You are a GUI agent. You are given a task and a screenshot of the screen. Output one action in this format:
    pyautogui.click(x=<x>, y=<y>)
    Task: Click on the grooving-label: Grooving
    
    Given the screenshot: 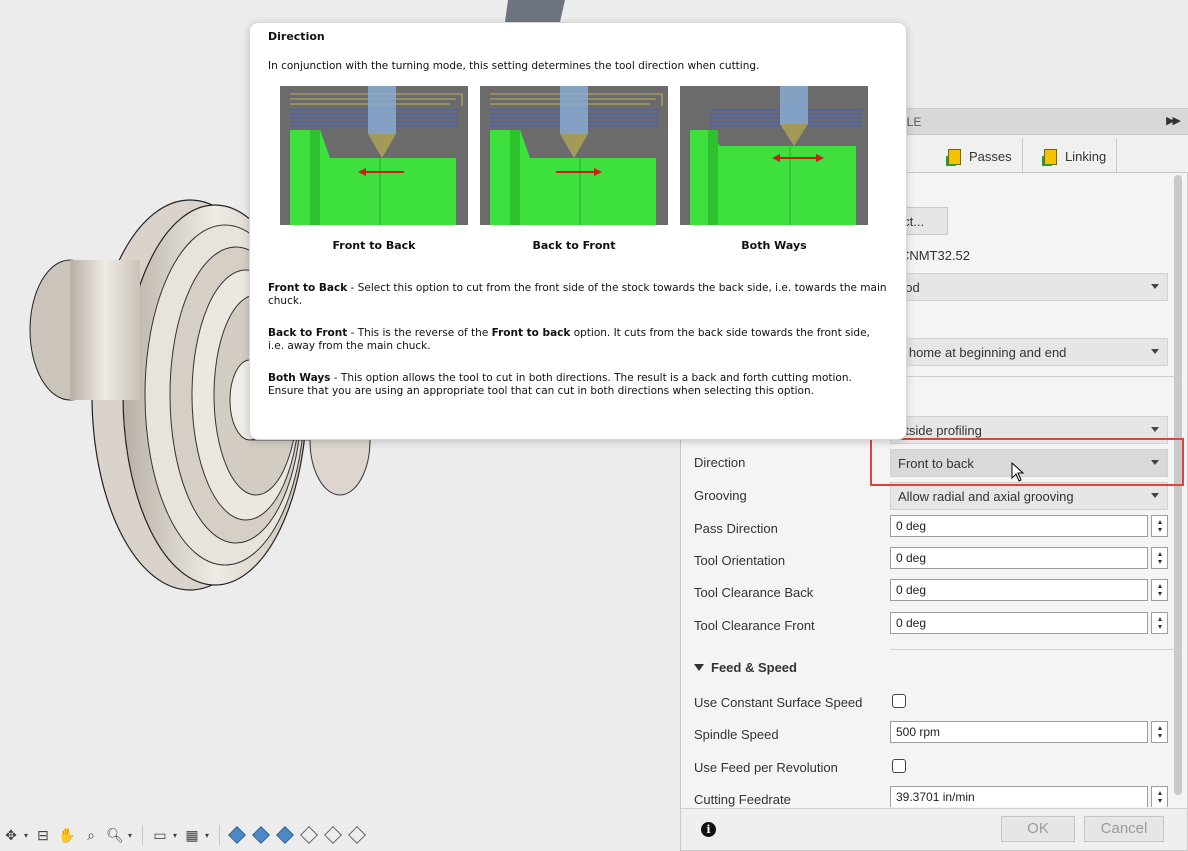 What is the action you would take?
    pyautogui.click(x=720, y=495)
    